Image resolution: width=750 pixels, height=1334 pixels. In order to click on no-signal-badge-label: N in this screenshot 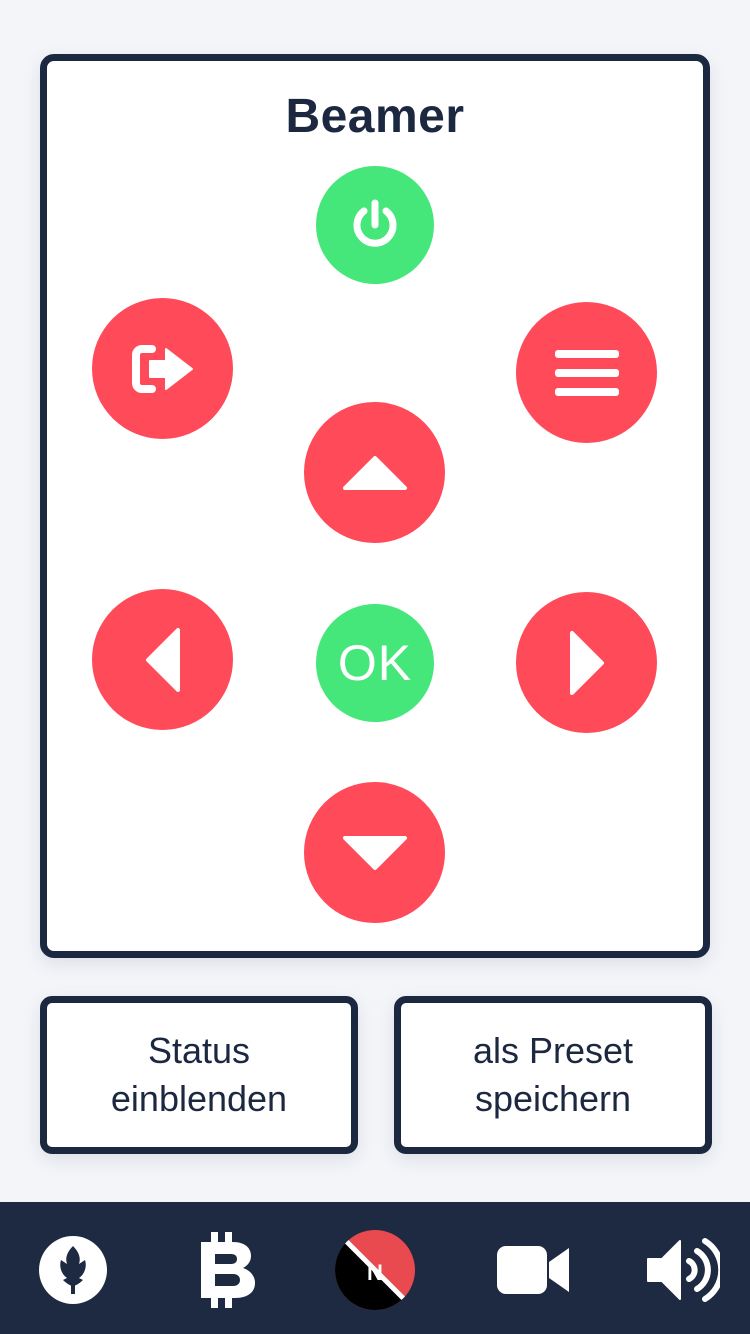, I will do `click(375, 1272)`.